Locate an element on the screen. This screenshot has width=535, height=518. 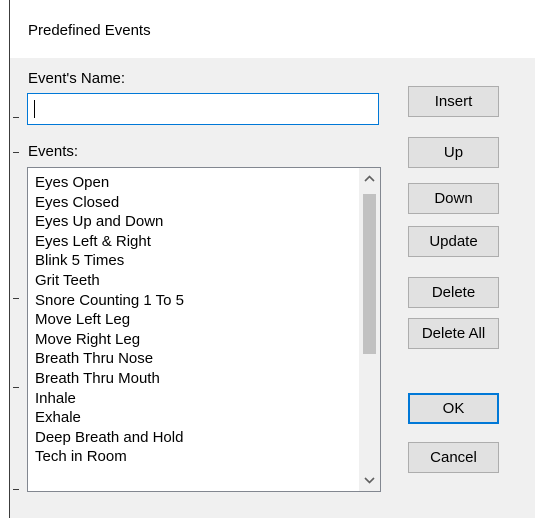
events-list-item: Eyes Up and Down is located at coordinates (197, 222).